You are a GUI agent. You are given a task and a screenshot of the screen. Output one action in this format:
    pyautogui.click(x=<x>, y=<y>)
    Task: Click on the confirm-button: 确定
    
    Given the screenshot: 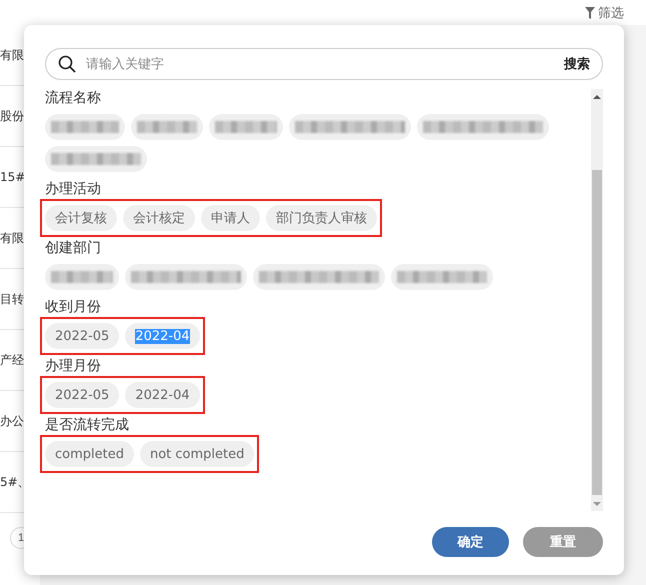 What is the action you would take?
    pyautogui.click(x=470, y=542)
    